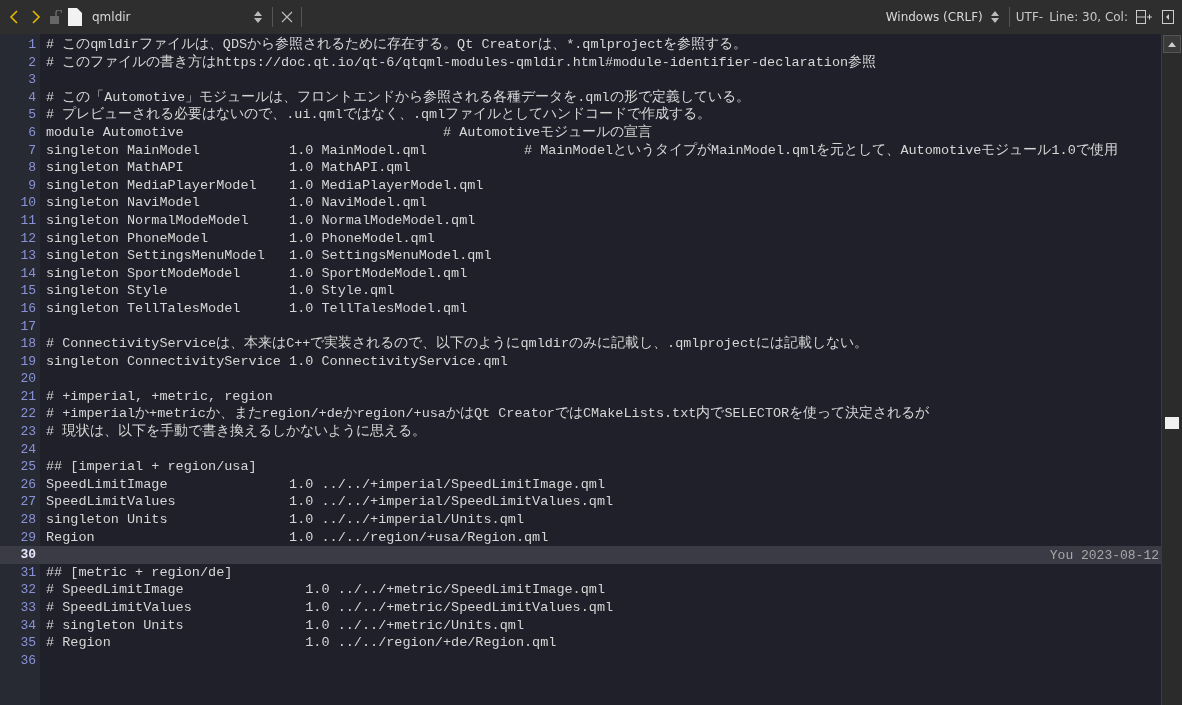 The width and height of the screenshot is (1182, 705). What do you see at coordinates (240, 238) in the screenshot?
I see `code-line: singleton PhoneModel 1.0 PhoneModel.qml` at bounding box center [240, 238].